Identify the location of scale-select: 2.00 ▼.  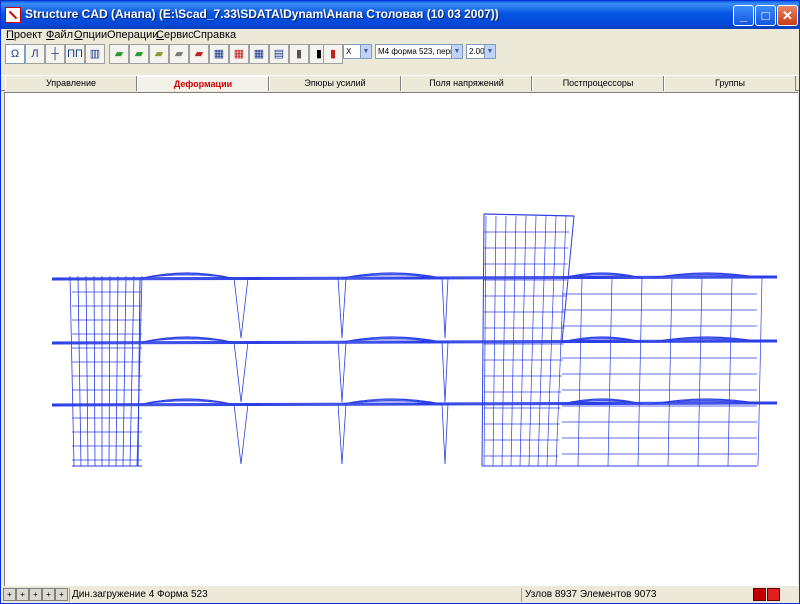
(481, 51).